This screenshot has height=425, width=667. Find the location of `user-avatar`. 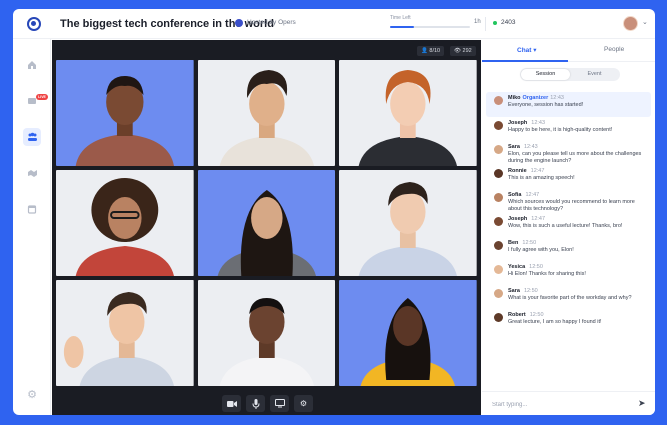

user-avatar is located at coordinates (630, 23).